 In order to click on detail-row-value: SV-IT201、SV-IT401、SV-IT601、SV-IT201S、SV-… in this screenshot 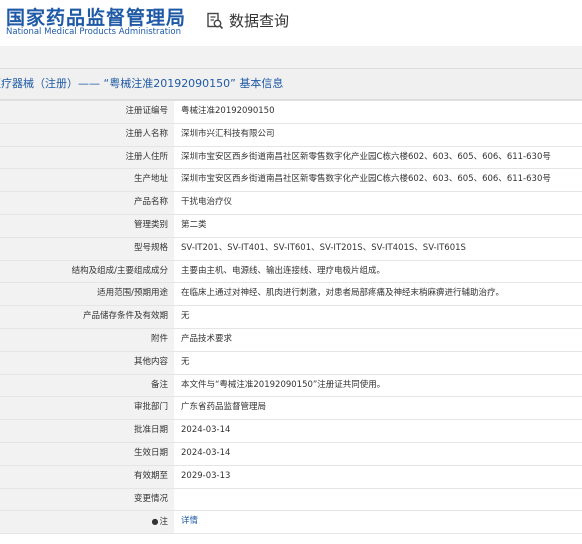, I will do `click(323, 247)`.